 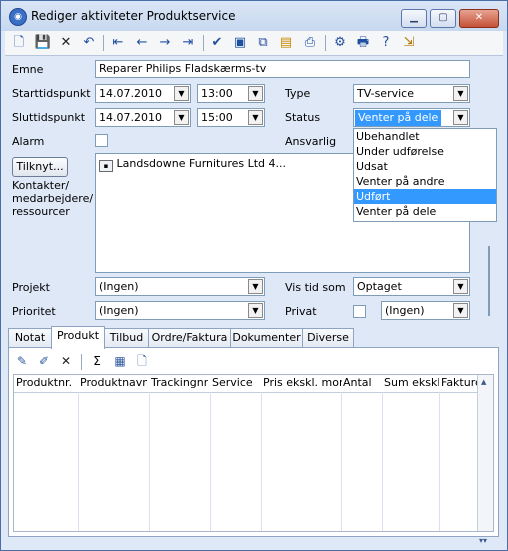 I want to click on column-header: Produktnr., so click(x=46, y=382).